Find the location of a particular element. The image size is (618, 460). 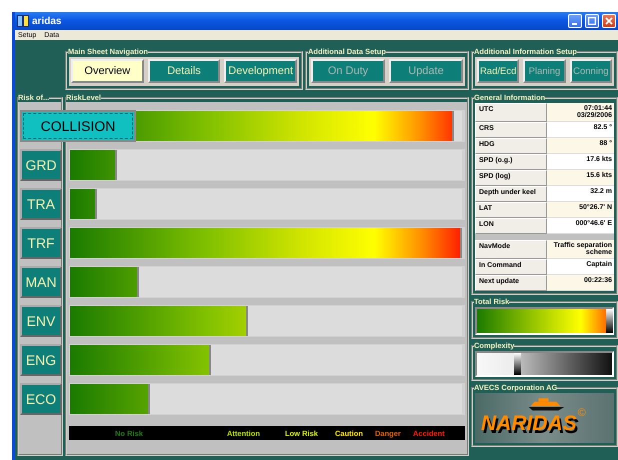

risk-button: ECO is located at coordinates (41, 399).